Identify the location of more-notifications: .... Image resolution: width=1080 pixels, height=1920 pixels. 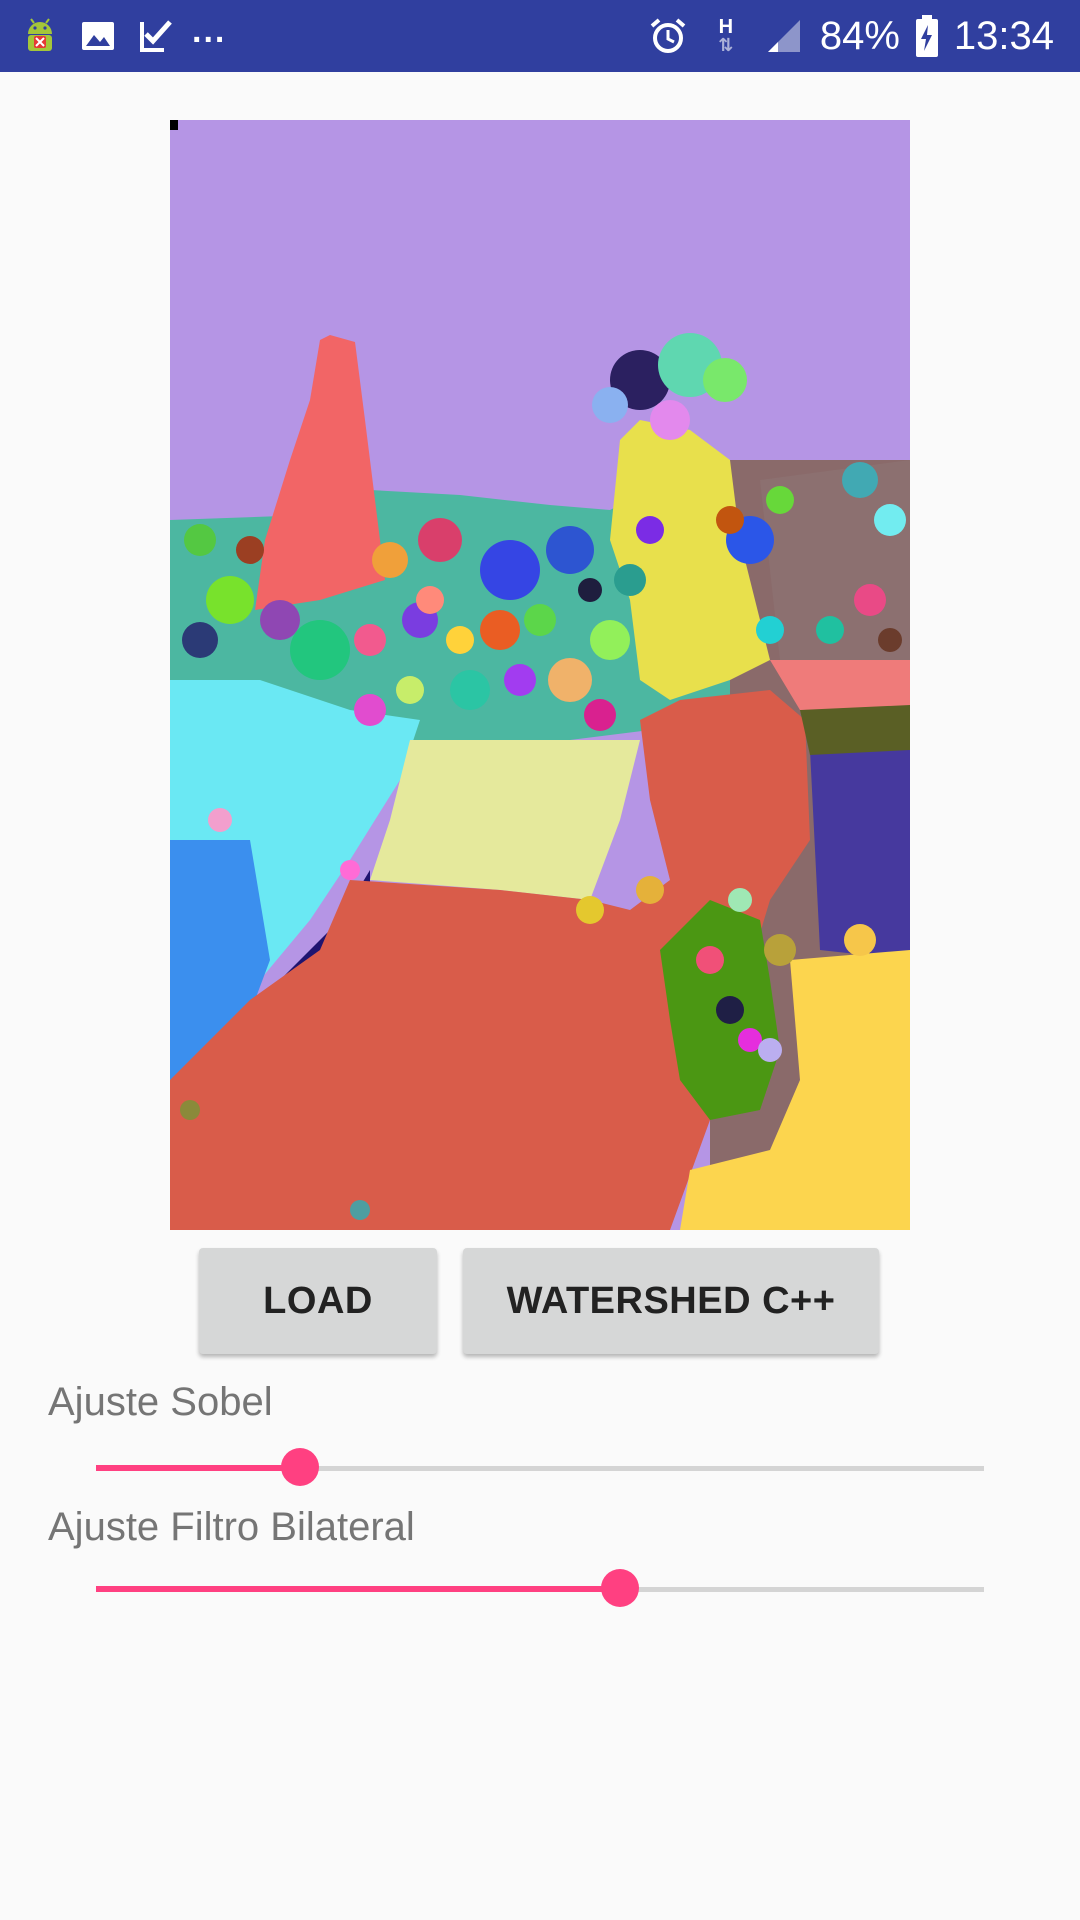
(209, 30).